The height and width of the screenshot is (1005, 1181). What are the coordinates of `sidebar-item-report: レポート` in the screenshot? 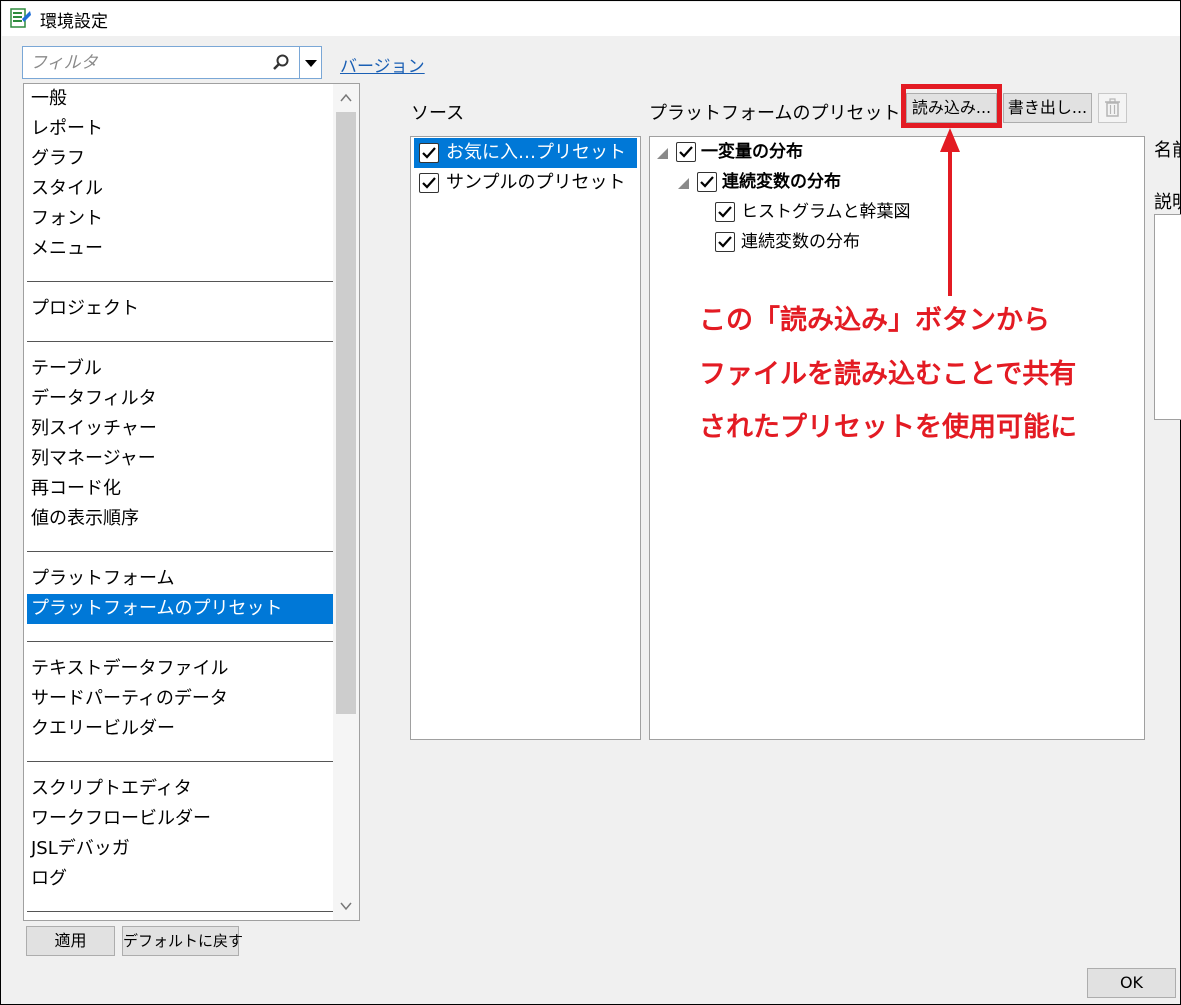 It's located at (180, 129).